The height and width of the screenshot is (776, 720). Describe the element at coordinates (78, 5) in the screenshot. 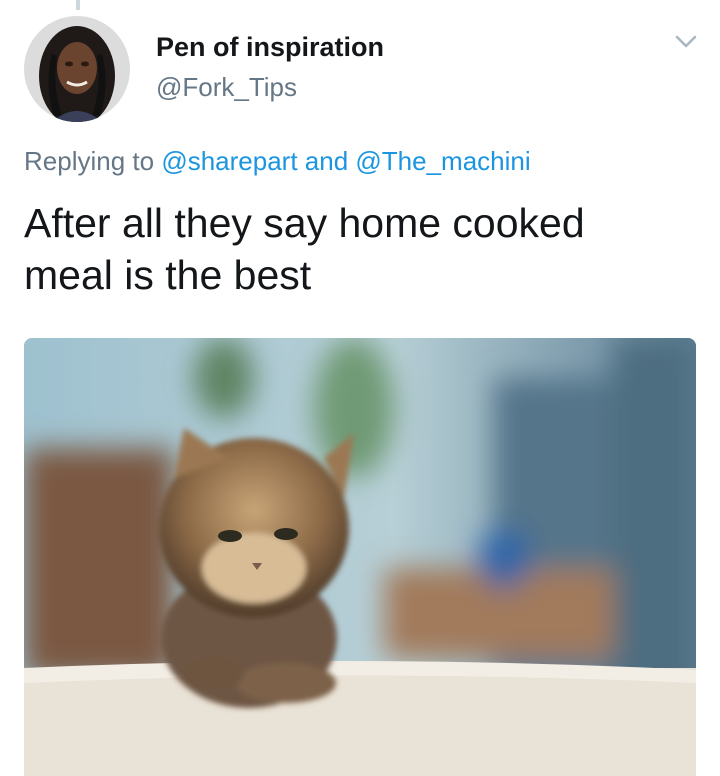

I see `thread-connector-line` at that location.